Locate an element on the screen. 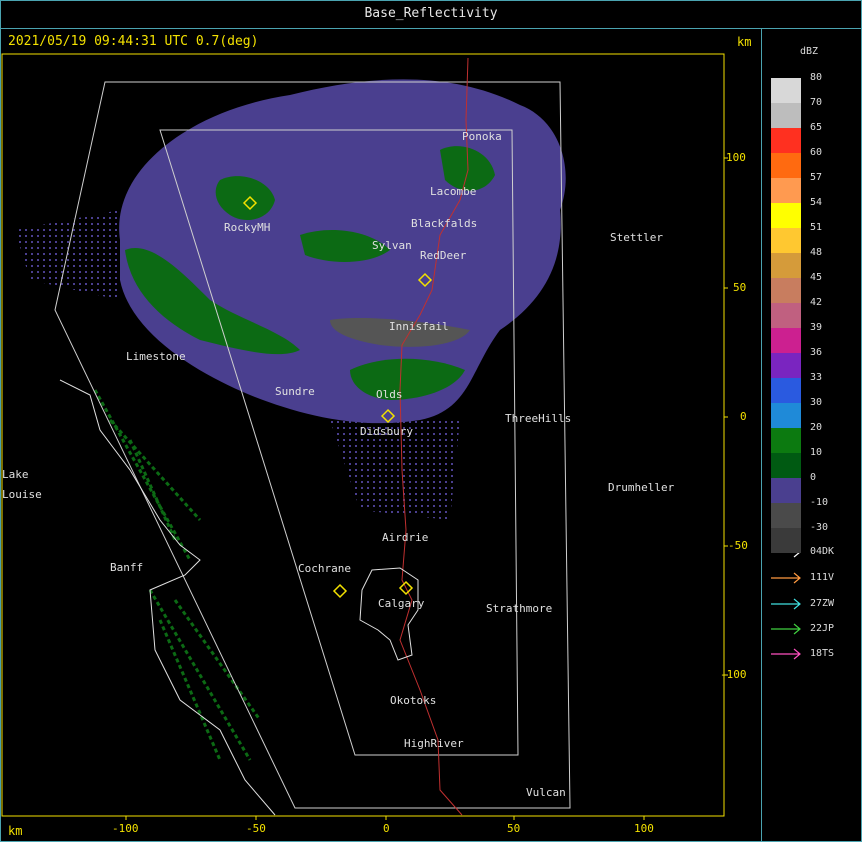 This screenshot has width=862, height=842. track-label: 111V is located at coordinates (822, 577).